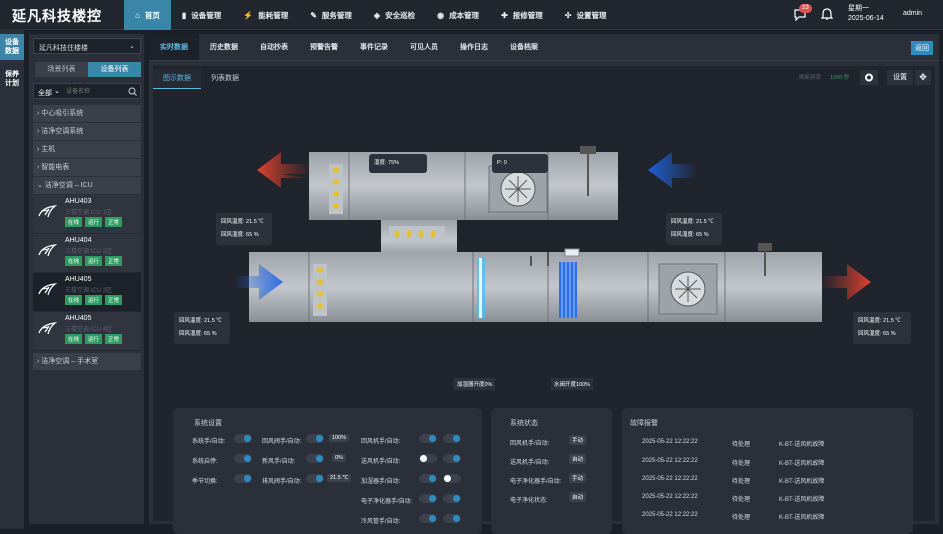 Image resolution: width=943 pixels, height=534 pixels. I want to click on setting-label: 加湿器手/自动:, so click(381, 482).